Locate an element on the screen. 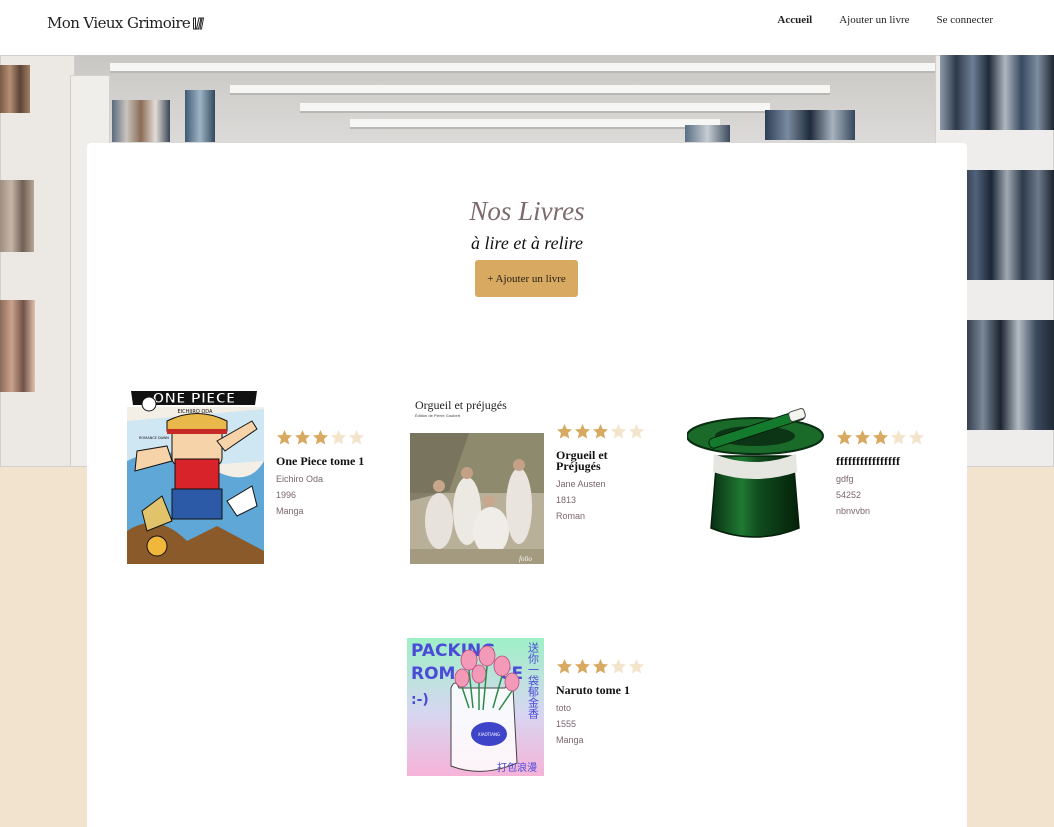 Image resolution: width=1054 pixels, height=827 pixels. logo: Mon Vieux Grimoire is located at coordinates (126, 23).